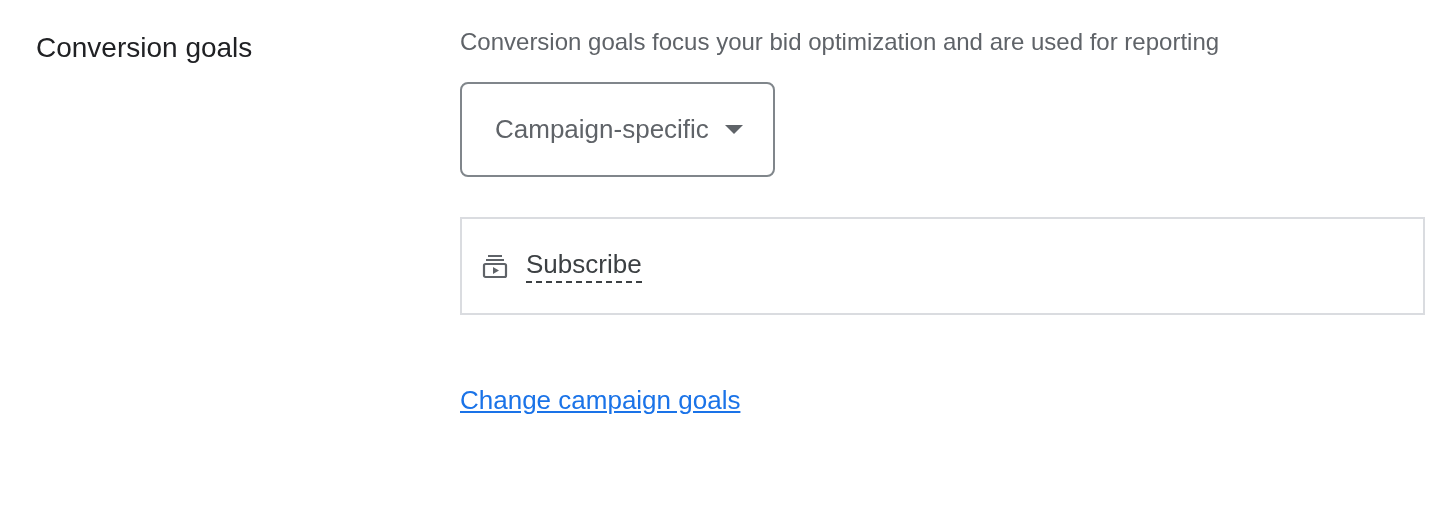 The width and height of the screenshot is (1454, 532). What do you see at coordinates (145, 48) in the screenshot?
I see `section-title: Conversion goals` at bounding box center [145, 48].